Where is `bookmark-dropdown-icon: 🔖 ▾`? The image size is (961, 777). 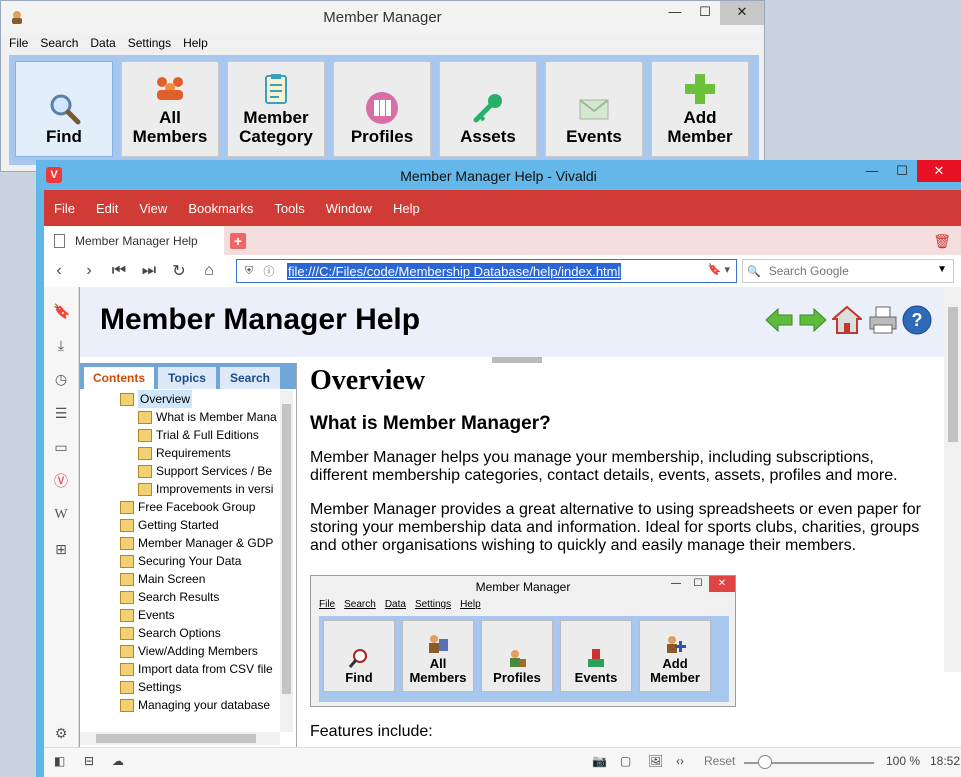
bookmark-dropdown-icon: 🔖 ▾ is located at coordinates (719, 269).